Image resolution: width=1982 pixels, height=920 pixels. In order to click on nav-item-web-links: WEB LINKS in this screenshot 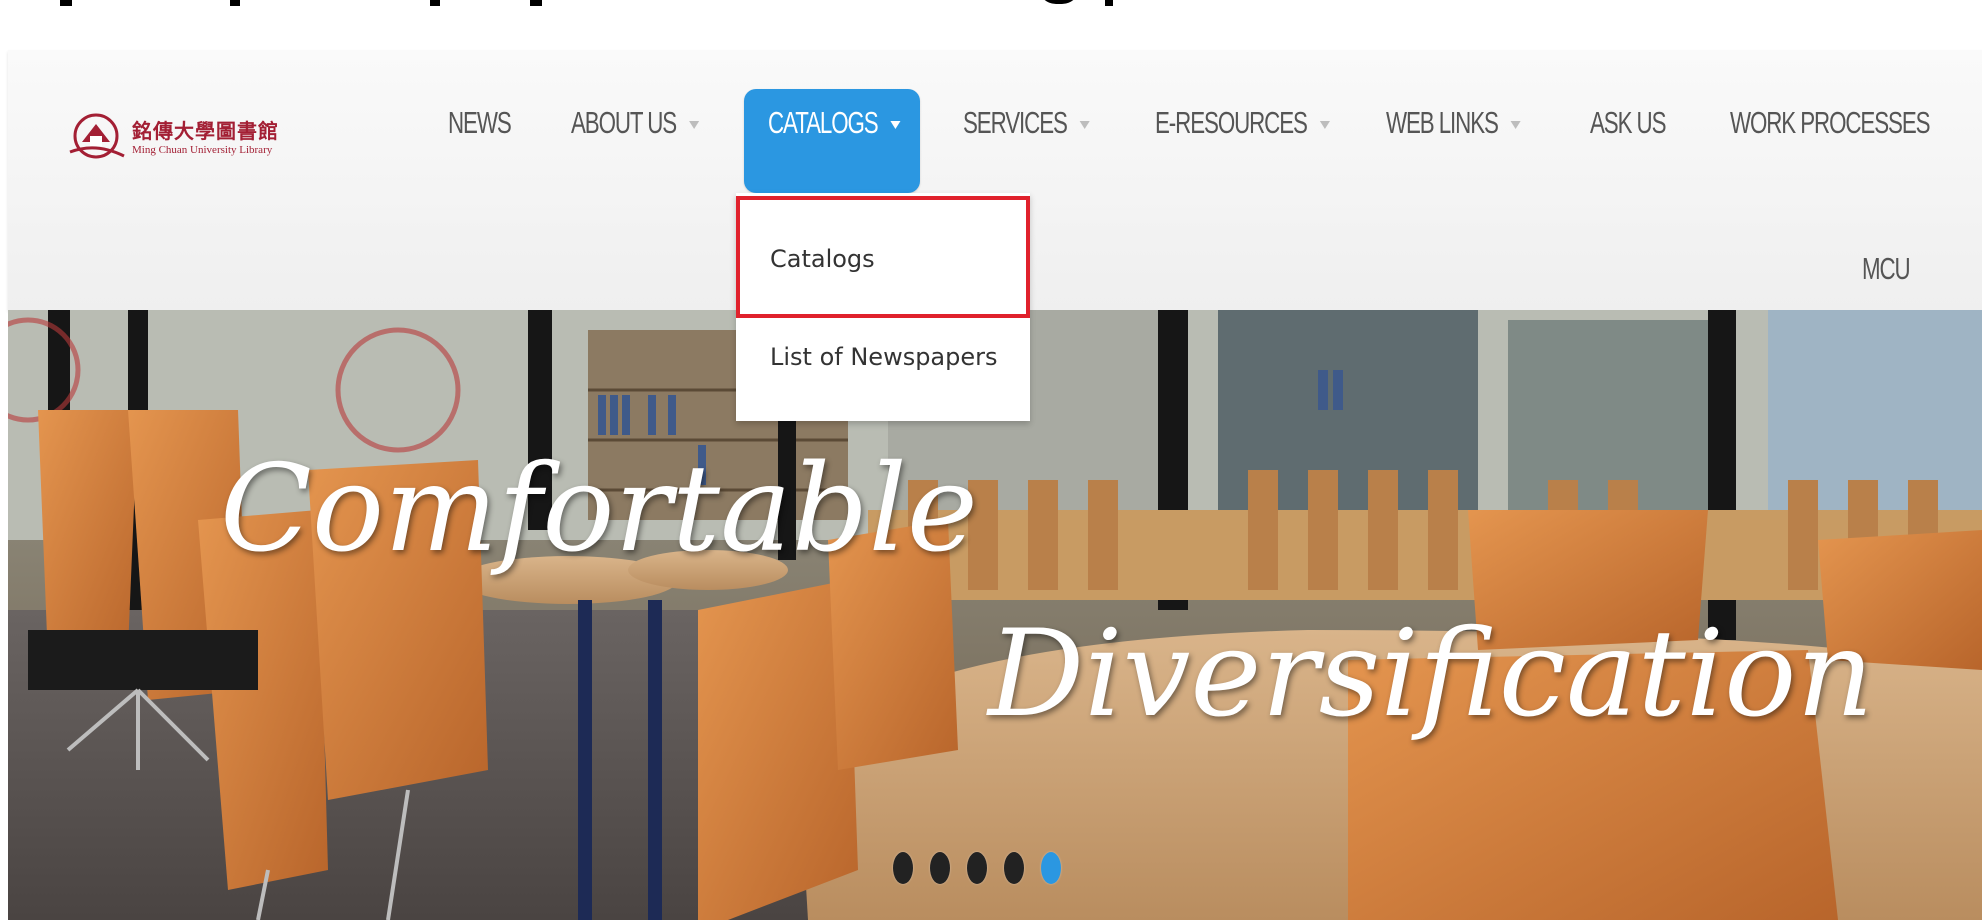, I will do `click(1453, 123)`.